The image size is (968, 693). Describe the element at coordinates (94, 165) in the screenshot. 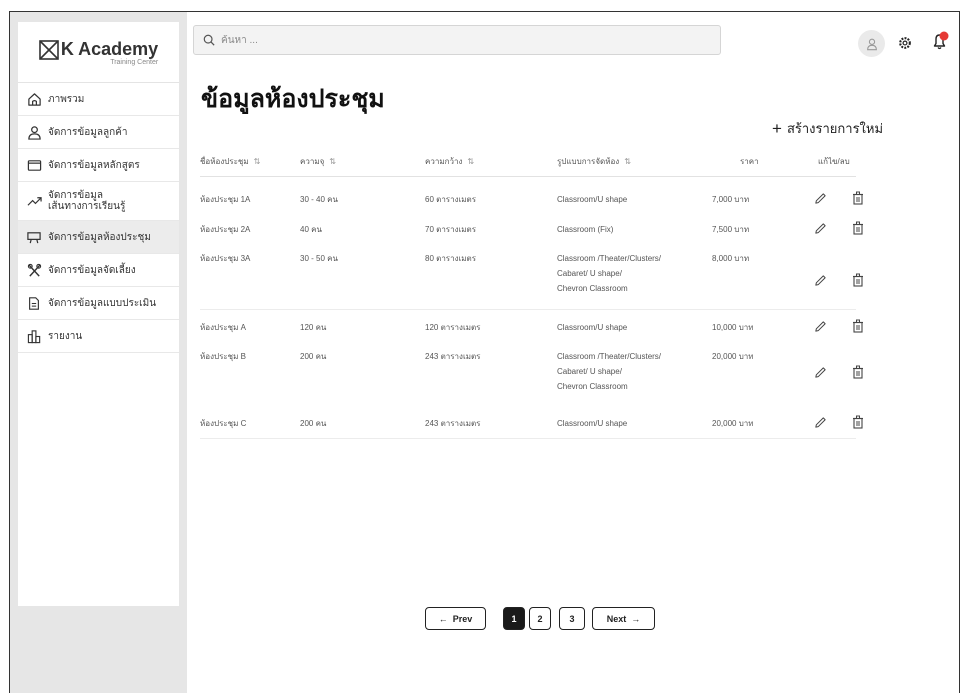

I see `sidebar-item-label: จัดการข้อมูลหลักสูตร` at that location.